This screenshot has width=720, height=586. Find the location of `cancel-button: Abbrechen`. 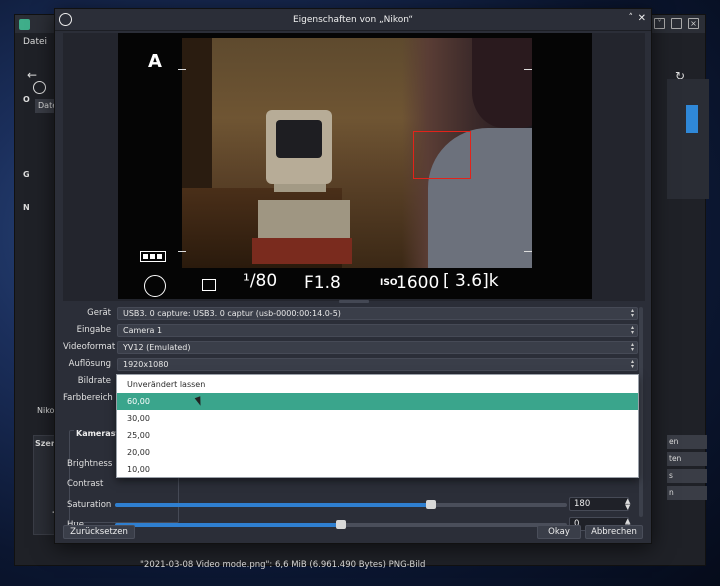

cancel-button: Abbrechen is located at coordinates (614, 532).